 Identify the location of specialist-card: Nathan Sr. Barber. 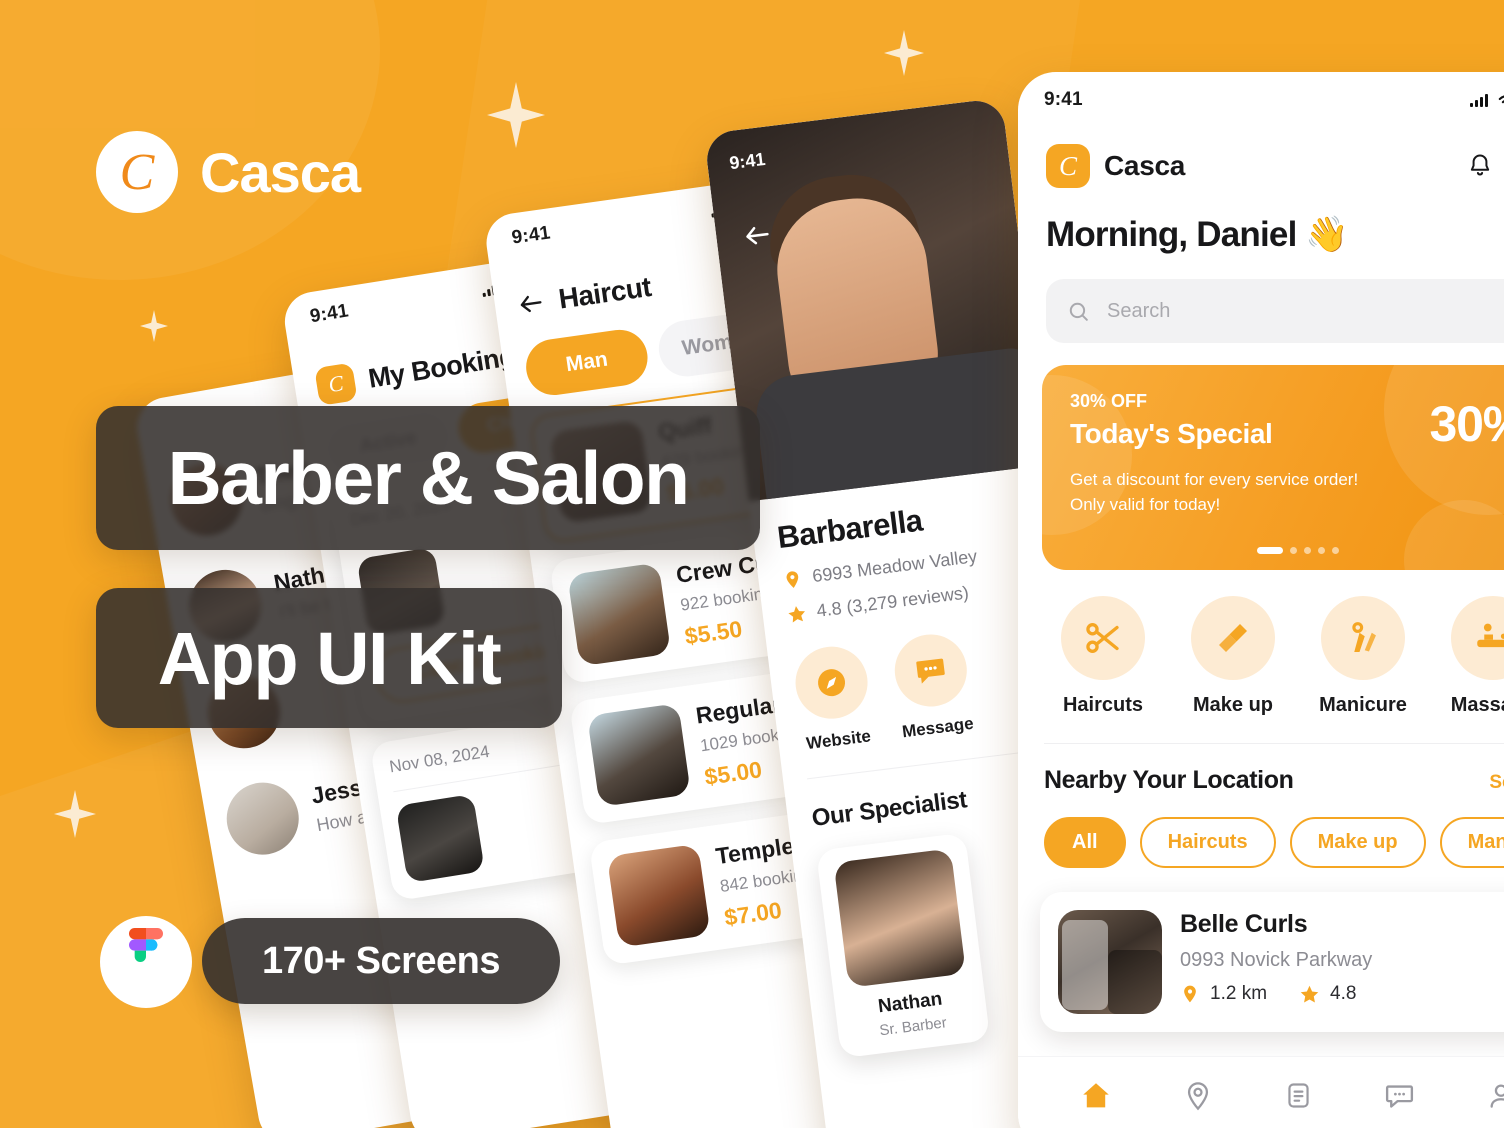
(903, 945).